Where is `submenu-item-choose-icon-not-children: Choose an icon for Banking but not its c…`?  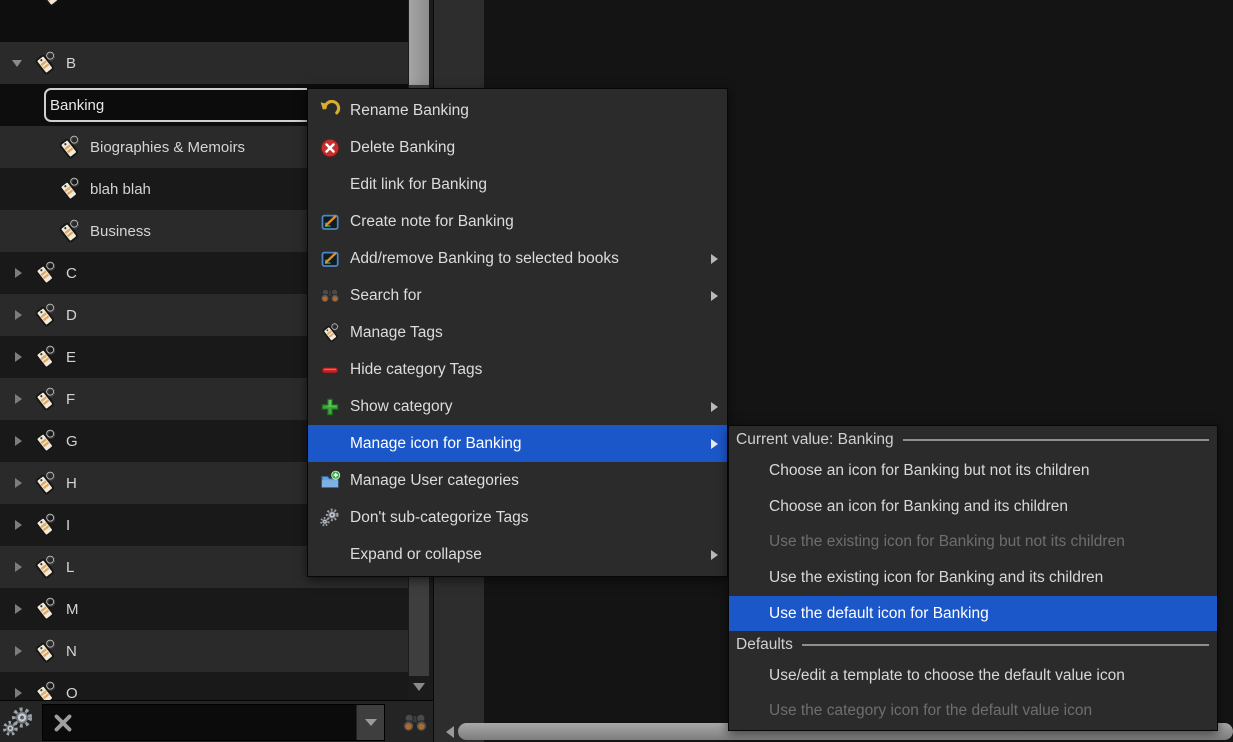
submenu-item-choose-icon-not-children: Choose an icon for Banking but not its c… is located at coordinates (973, 472).